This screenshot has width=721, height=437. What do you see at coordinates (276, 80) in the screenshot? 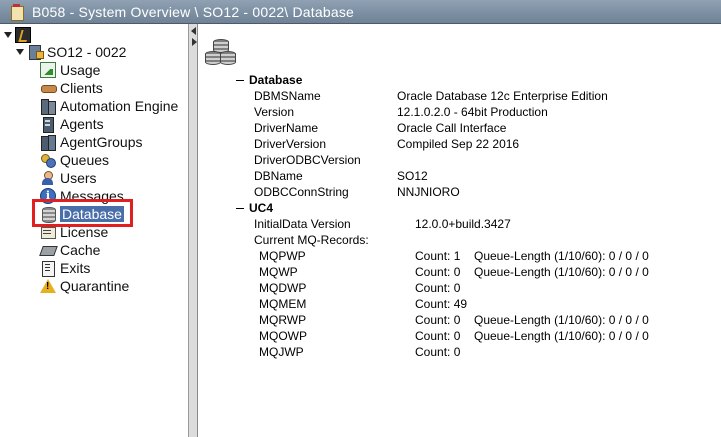
I see `section-title-database: Database` at bounding box center [276, 80].